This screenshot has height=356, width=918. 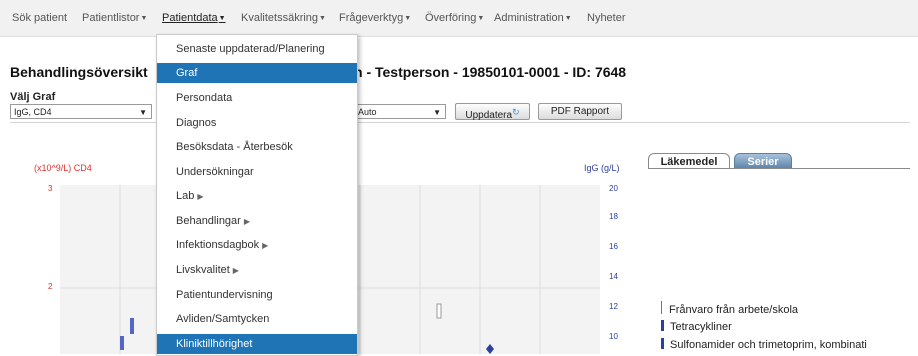 I want to click on menu-item-label: Livskvalitet, so click(x=203, y=270).